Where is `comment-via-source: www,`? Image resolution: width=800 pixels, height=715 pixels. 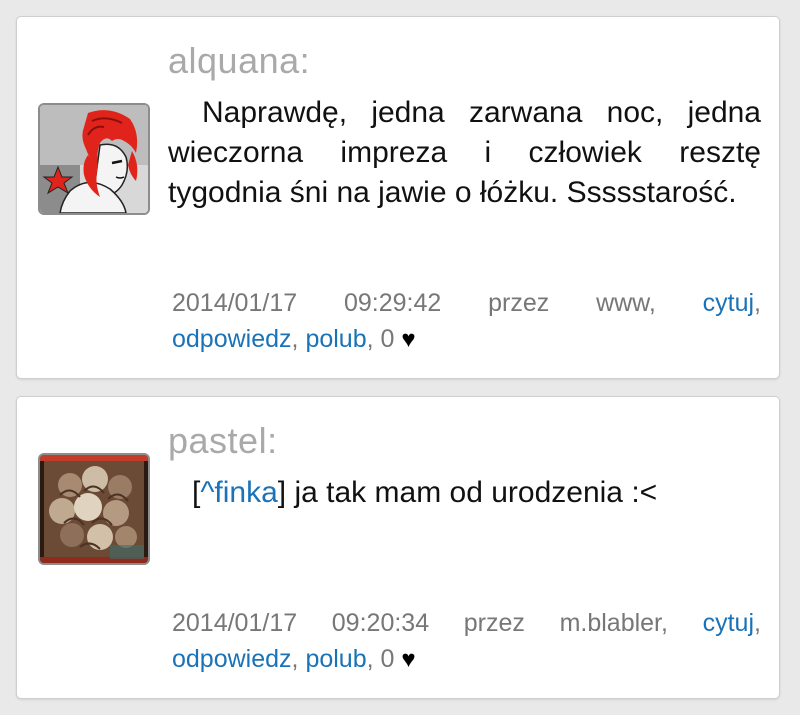
comment-via-source: www, is located at coordinates (626, 303).